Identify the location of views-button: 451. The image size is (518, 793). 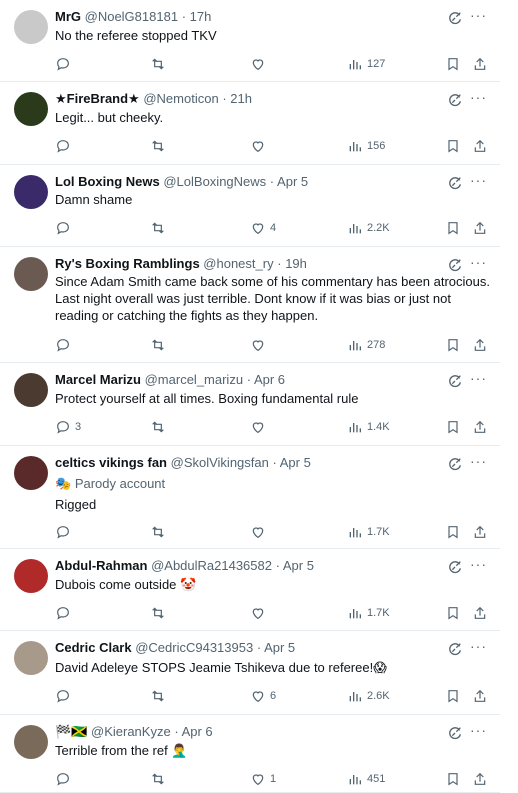
(366, 779).